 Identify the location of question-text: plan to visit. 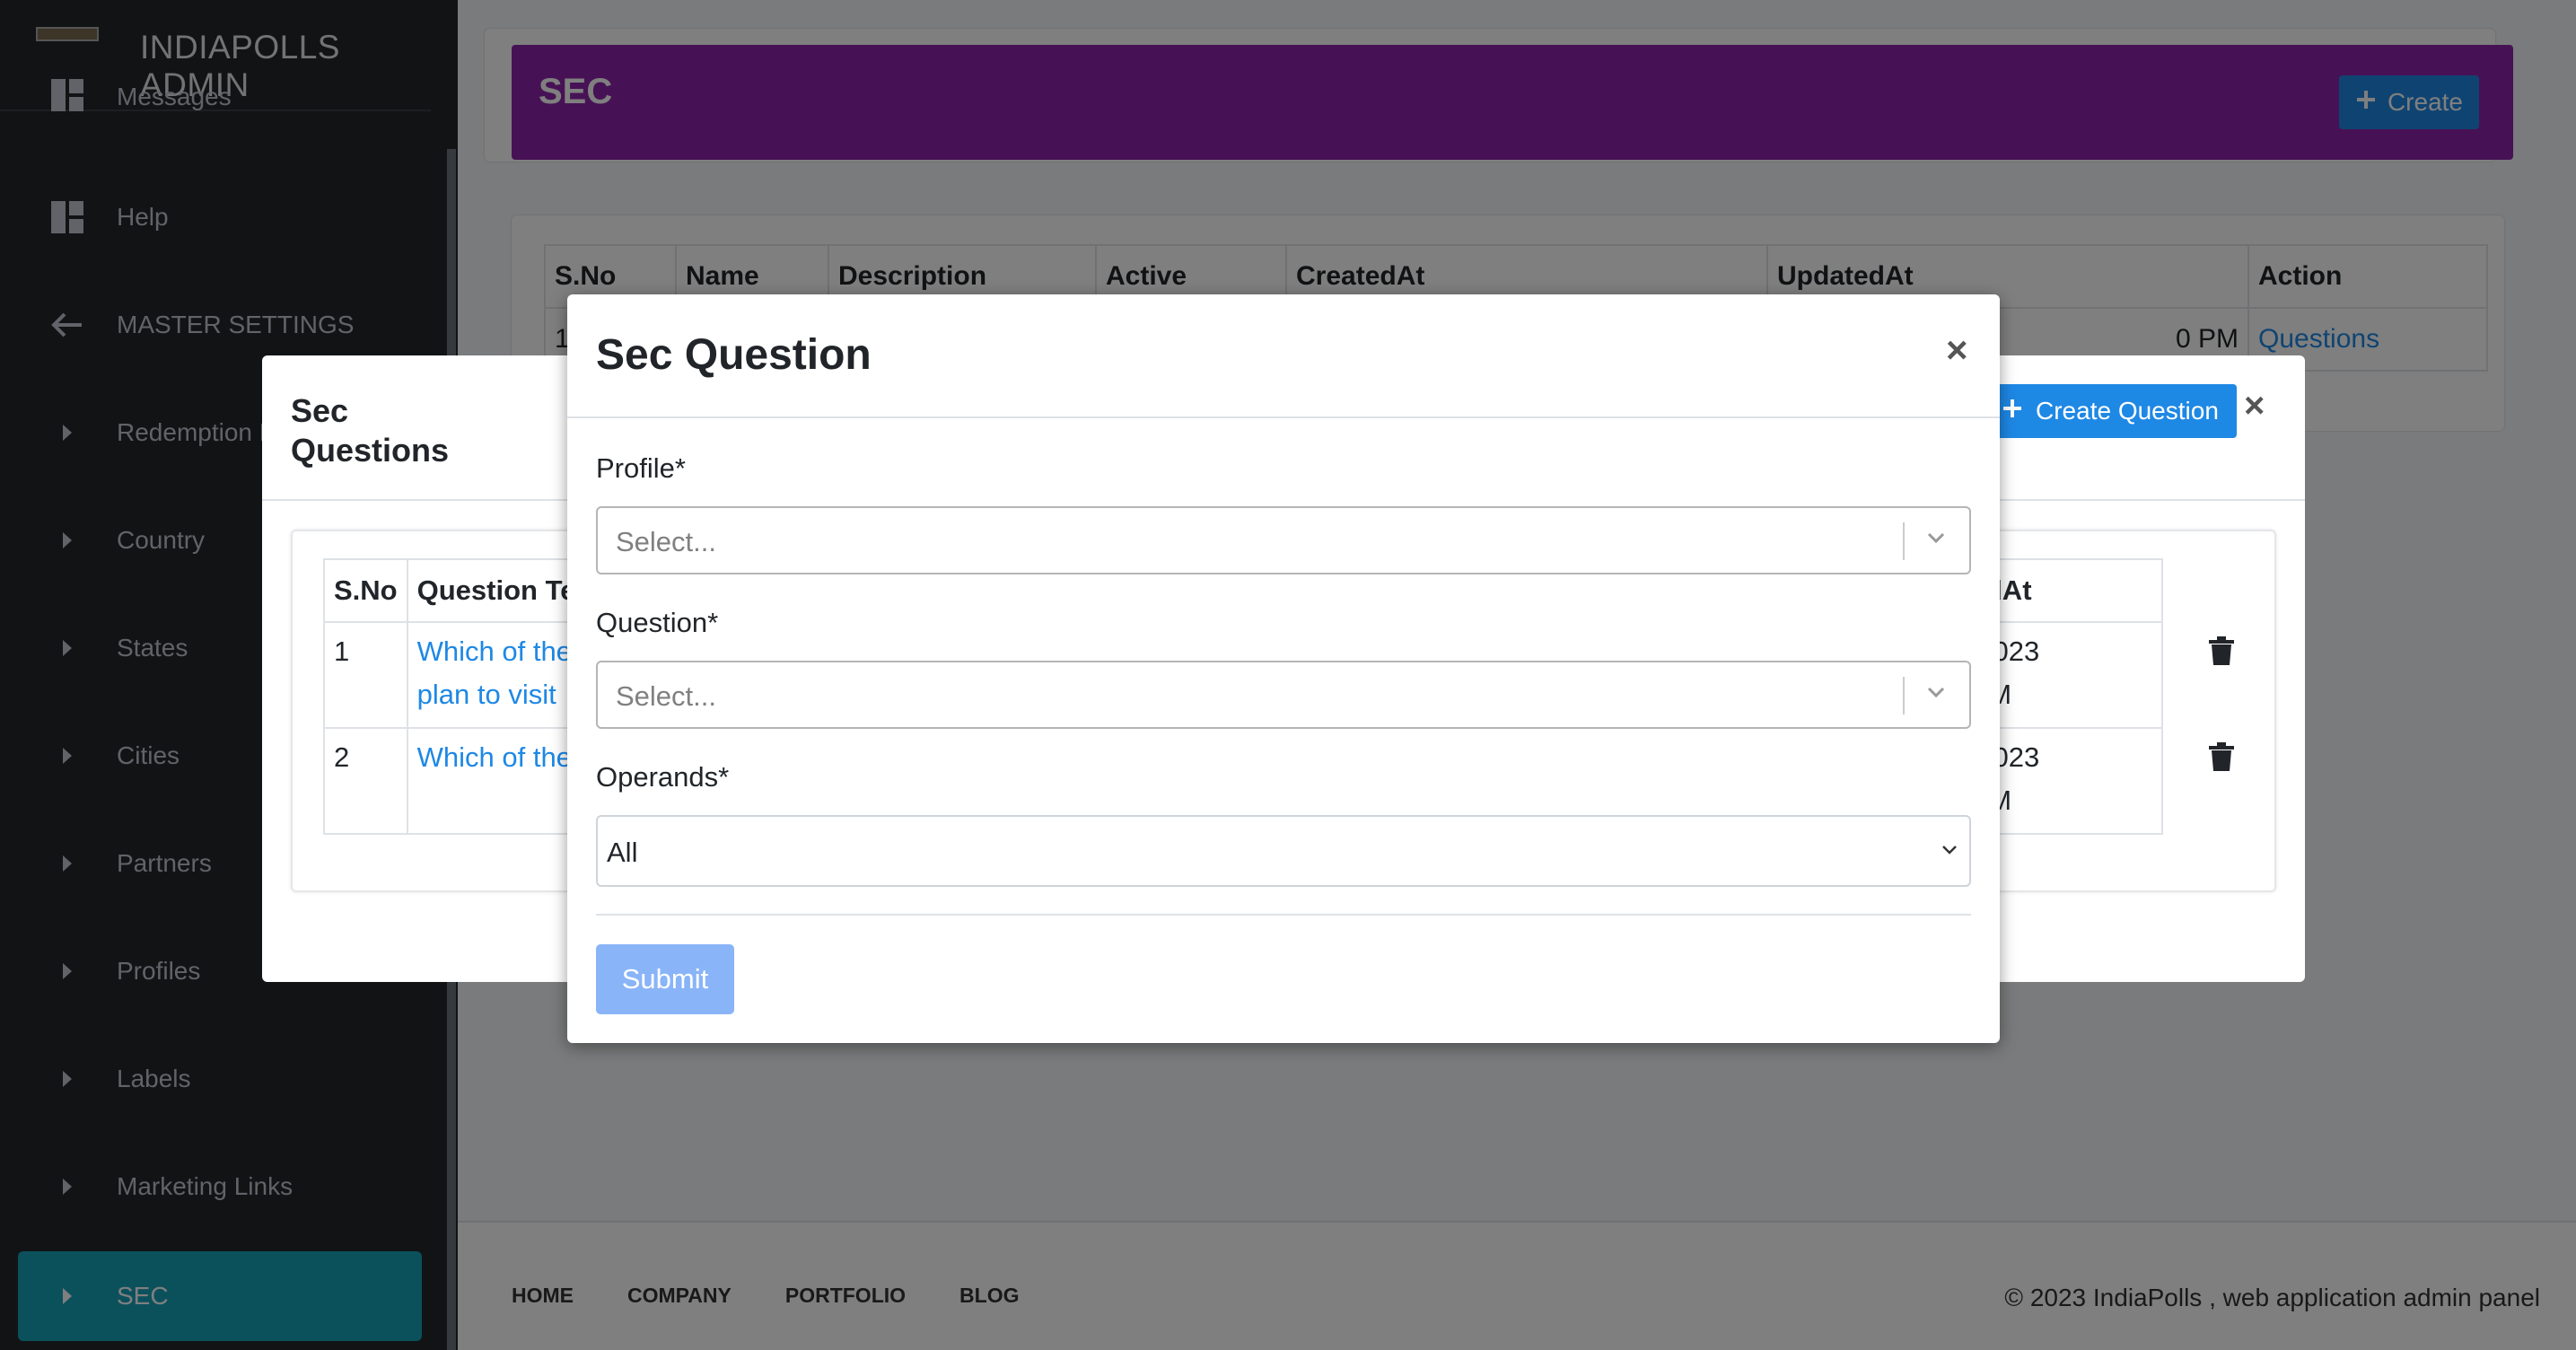
(486, 694).